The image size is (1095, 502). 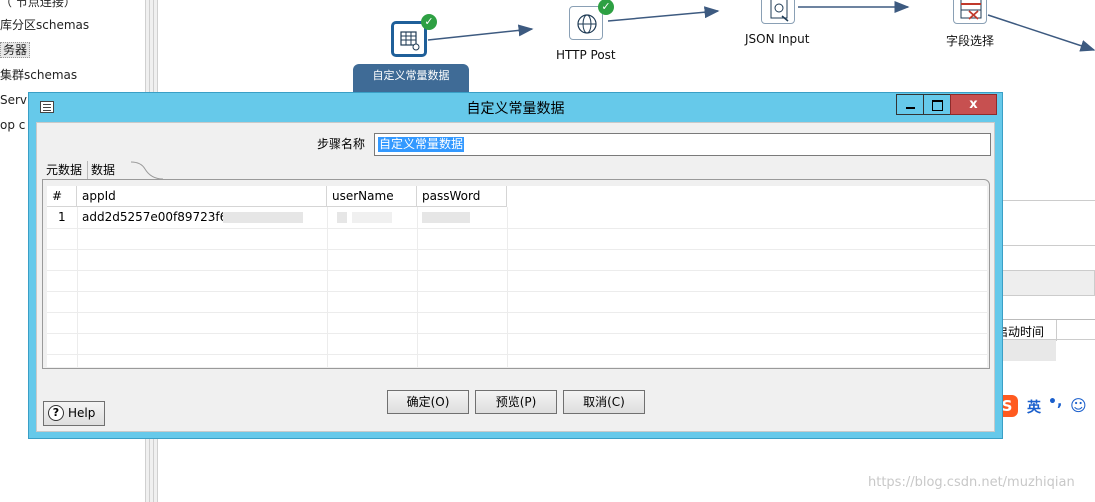 What do you see at coordinates (38, 6) in the screenshot?
I see `tree-item: （ 节点连接）` at bounding box center [38, 6].